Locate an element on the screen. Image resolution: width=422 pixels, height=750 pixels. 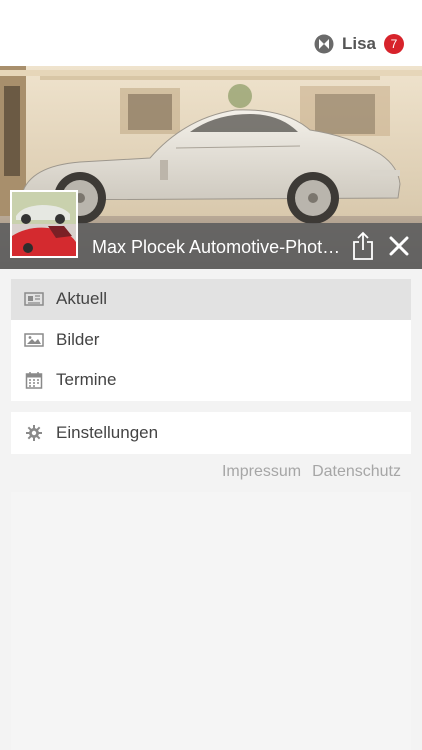
menu-item-aktuell: Aktuell is located at coordinates (211, 299).